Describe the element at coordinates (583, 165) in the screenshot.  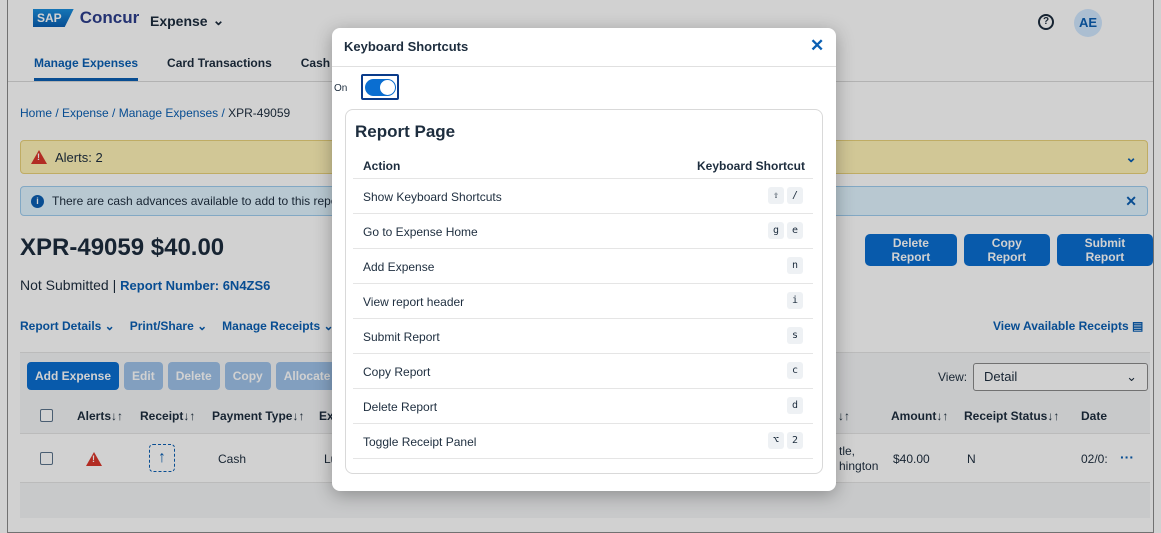
I see `shortcuts-header: Action Keyboard Shortcut` at that location.